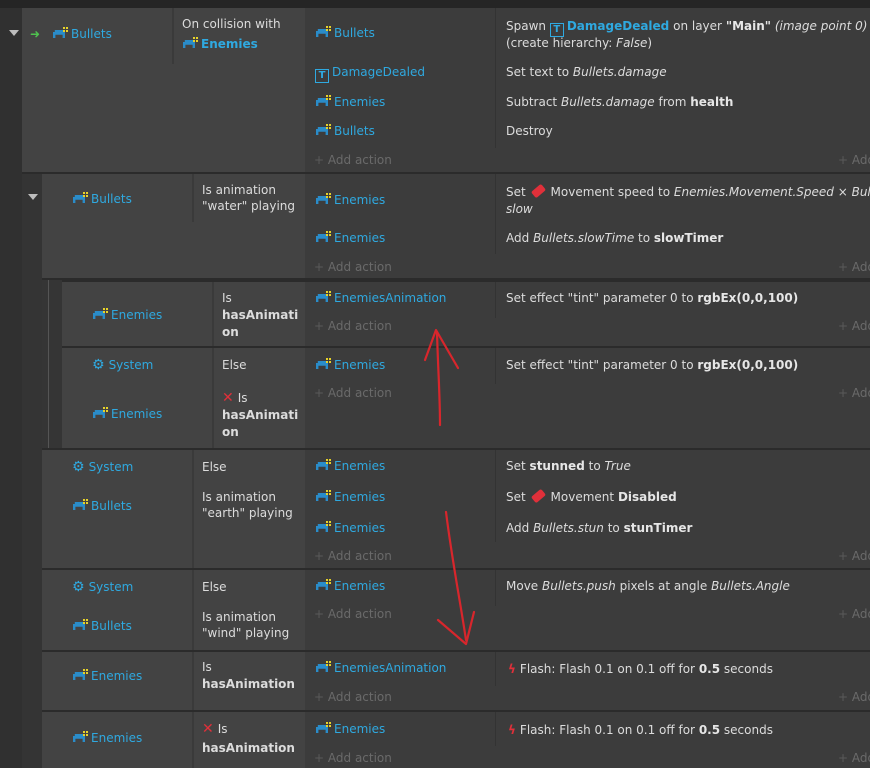 This screenshot has width=870, height=768. Describe the element at coordinates (456, 576) in the screenshot. I see `annotation-arrow-down` at that location.